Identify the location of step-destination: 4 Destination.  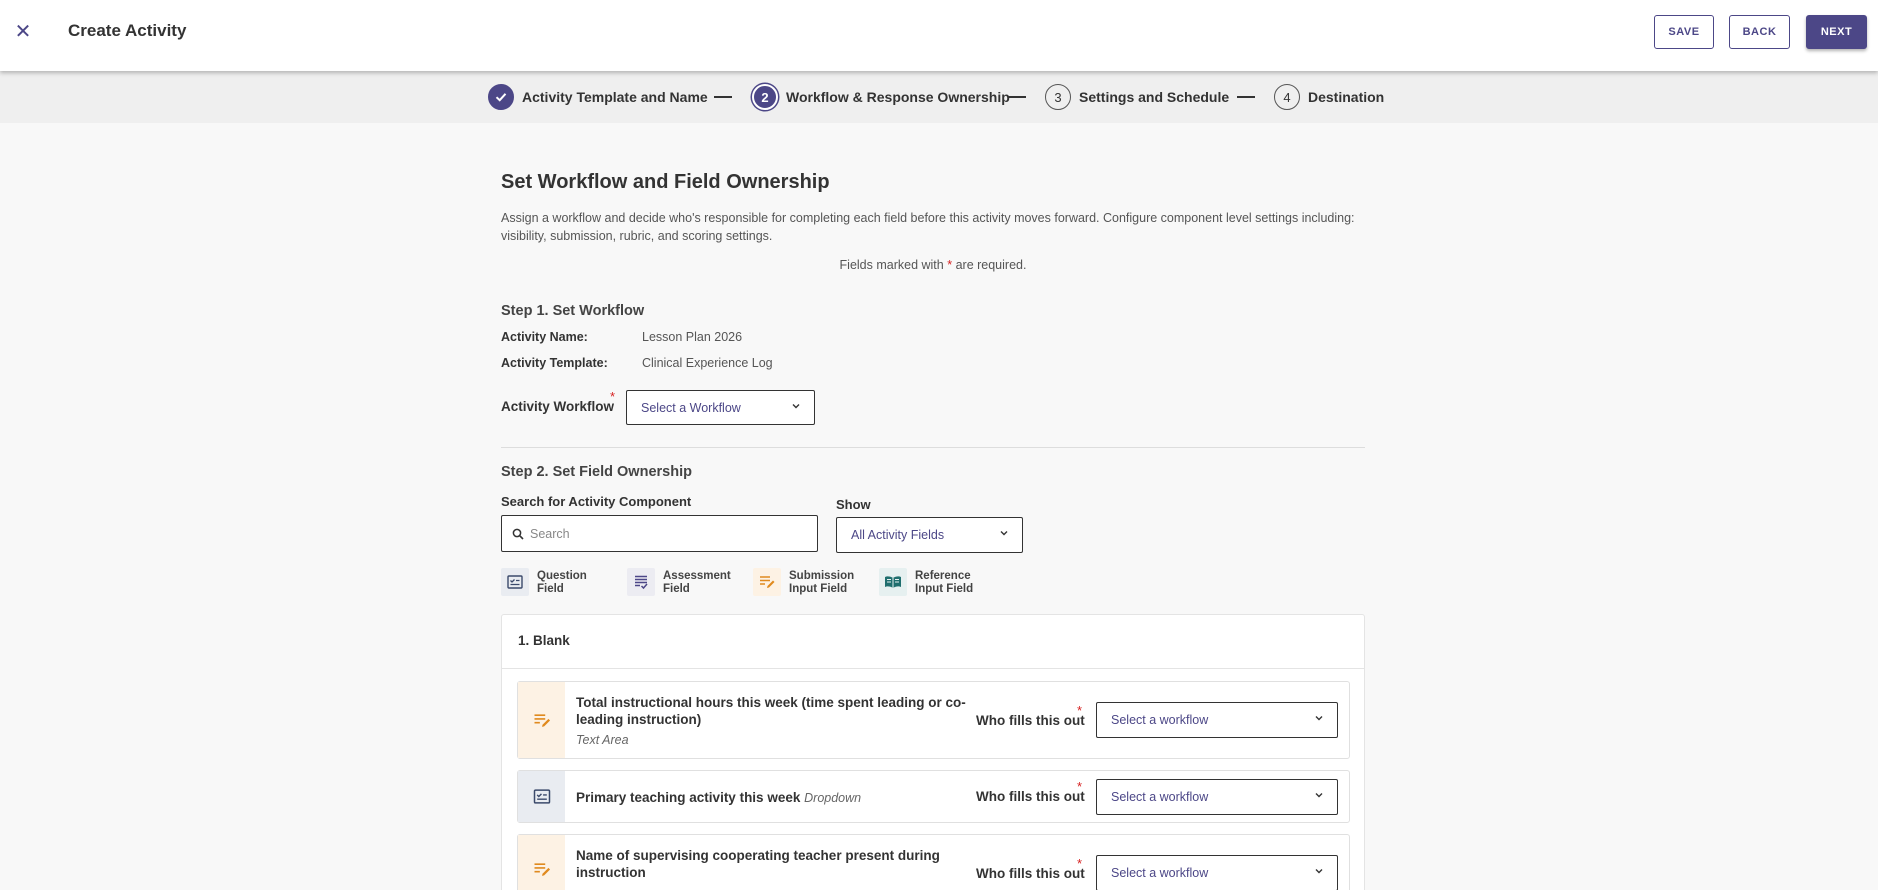
(1329, 97).